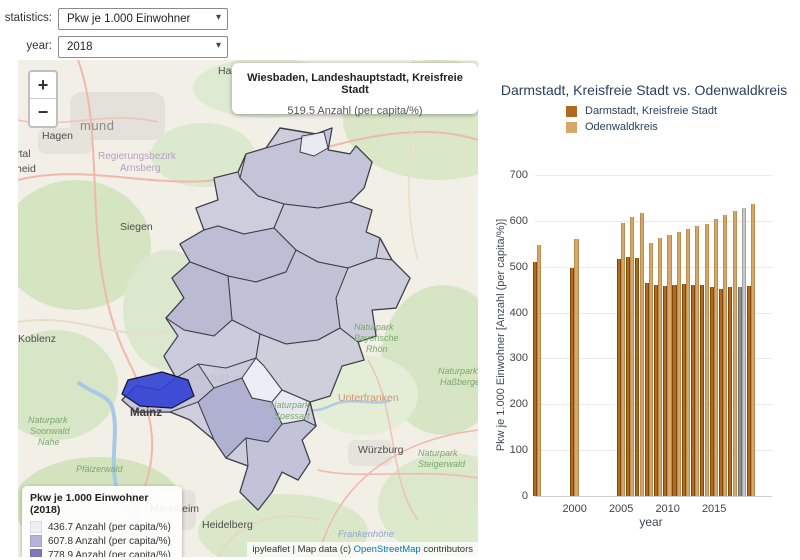 The image size is (800, 560). What do you see at coordinates (102, 552) in the screenshot?
I see `map-legend-item: 778.9 Anzahl (per capita/%)` at bounding box center [102, 552].